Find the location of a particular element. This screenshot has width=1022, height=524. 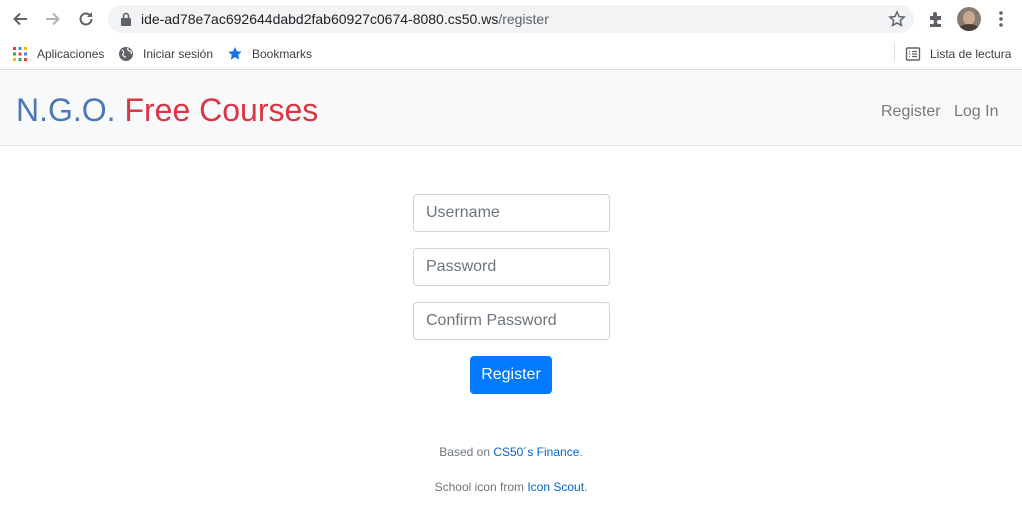

arrow-right-icon is located at coordinates (53, 19).